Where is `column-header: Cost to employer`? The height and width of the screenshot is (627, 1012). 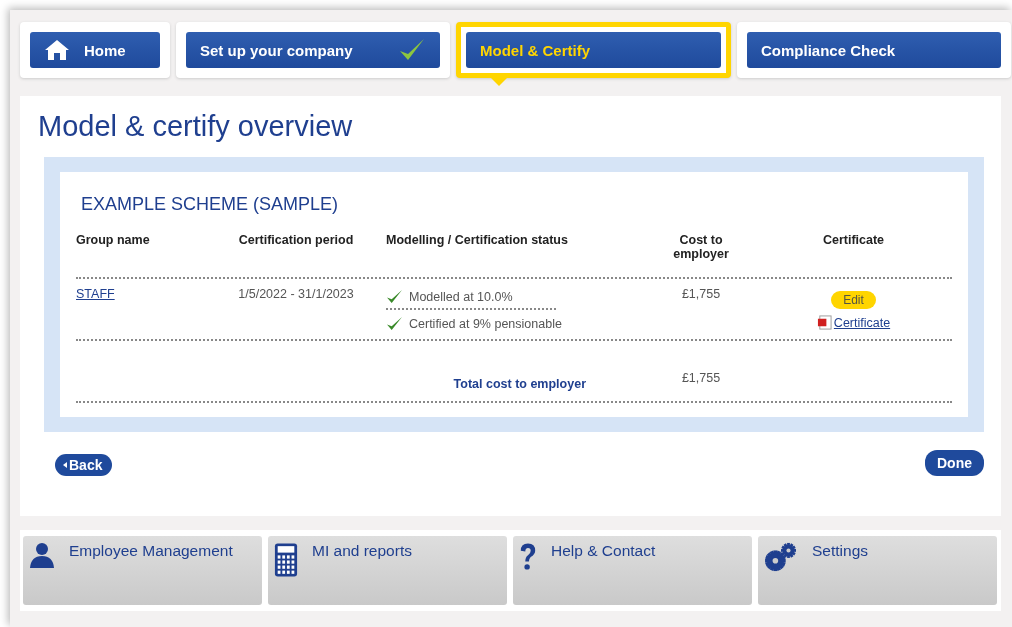 column-header: Cost to employer is located at coordinates (701, 248).